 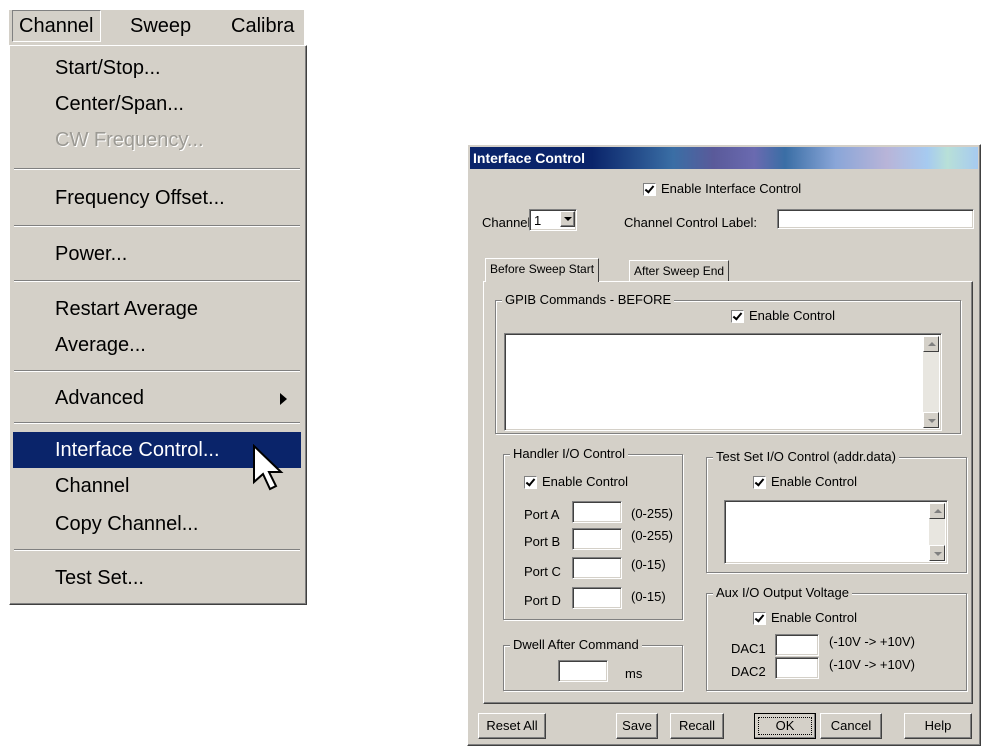 What do you see at coordinates (569, 453) in the screenshot?
I see `handler-io-title: Handler I/O Control` at bounding box center [569, 453].